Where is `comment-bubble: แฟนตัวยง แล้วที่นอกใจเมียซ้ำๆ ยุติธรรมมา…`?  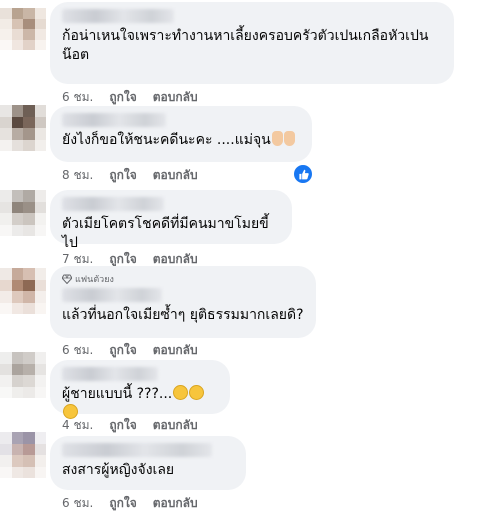 comment-bubble: แฟนตัวยง แล้วที่นอกใจเมียซ้ำๆ ยุติธรรมมา… is located at coordinates (183, 302).